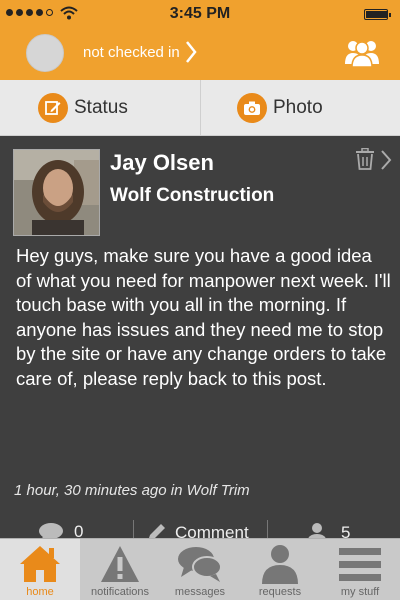 This screenshot has height=600, width=400. I want to click on battery-icon, so click(377, 14).